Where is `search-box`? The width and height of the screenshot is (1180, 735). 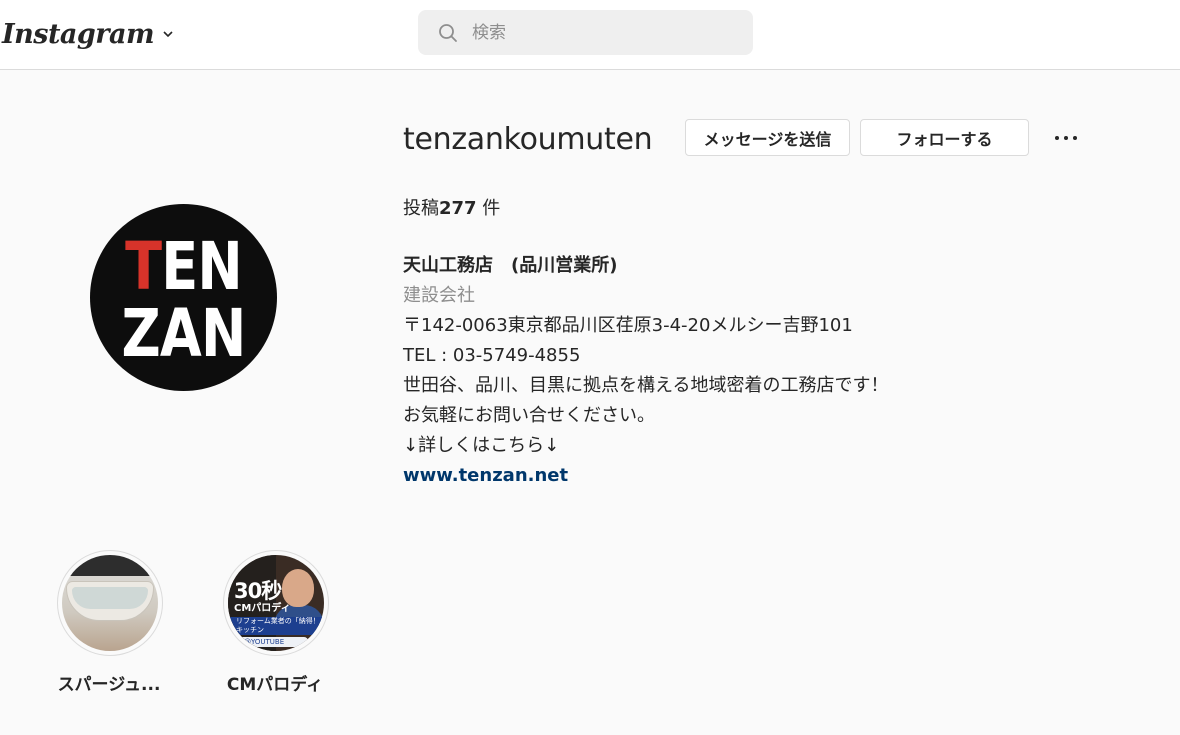 search-box is located at coordinates (585, 32).